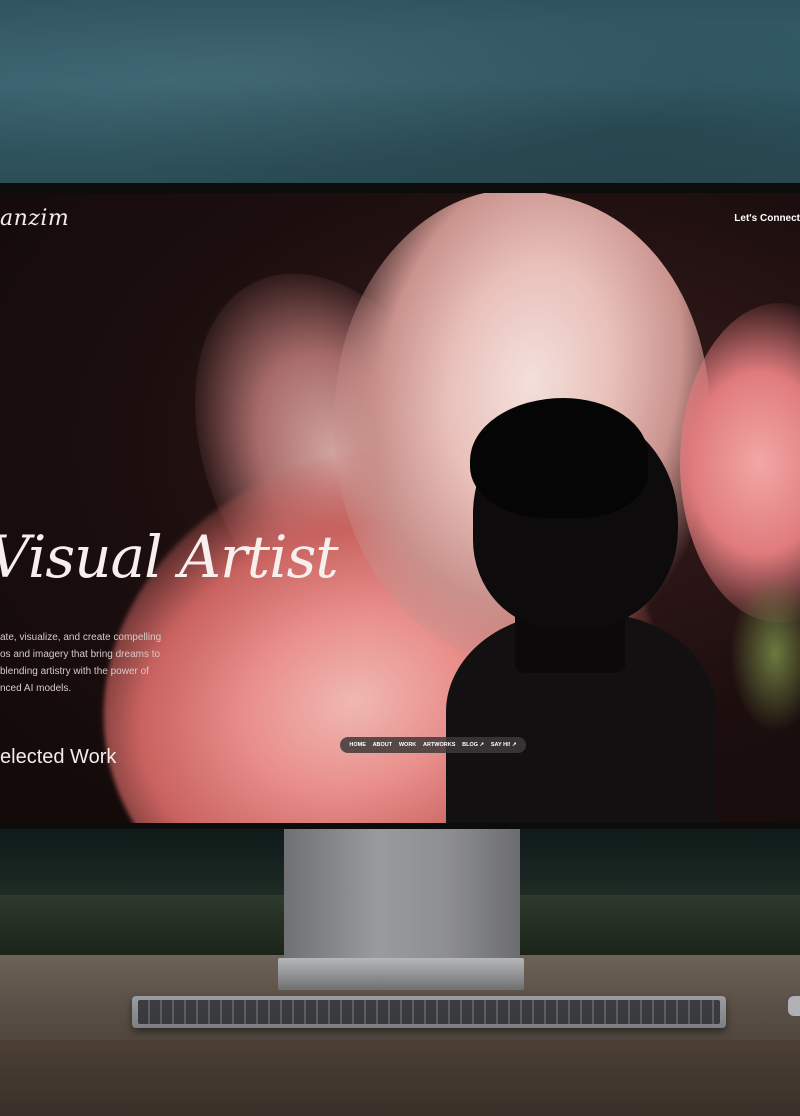  I want to click on nav-say-hi: SAY HI! ↗, so click(504, 745).